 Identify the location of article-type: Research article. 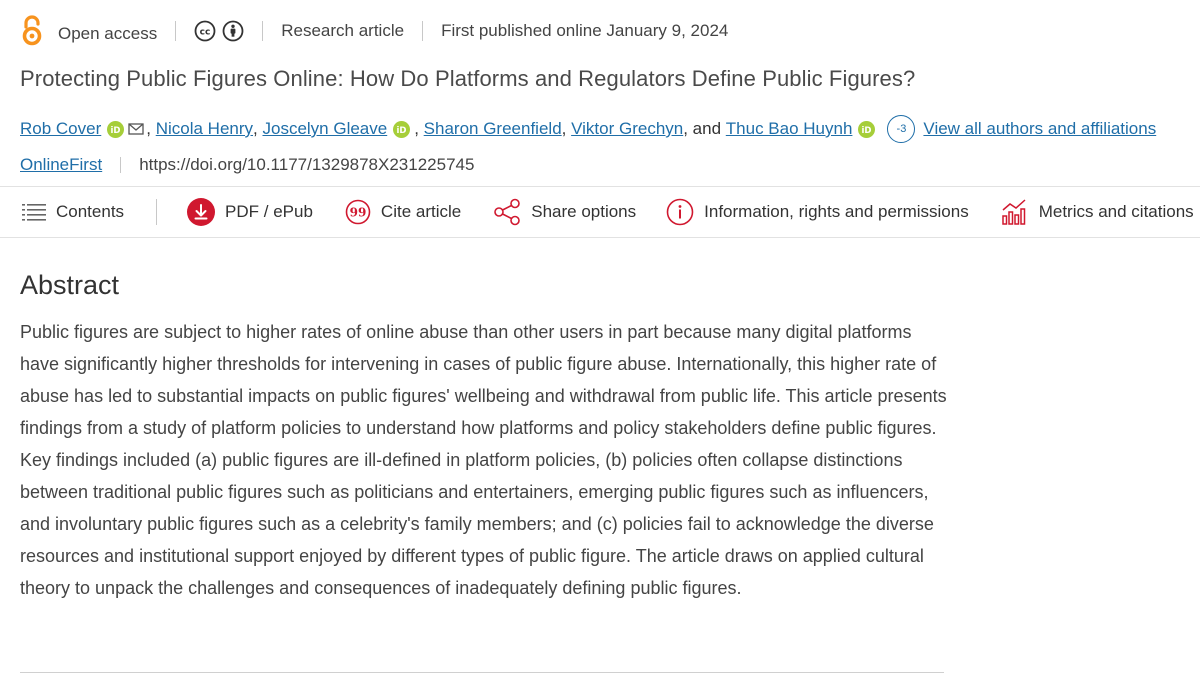
(343, 30).